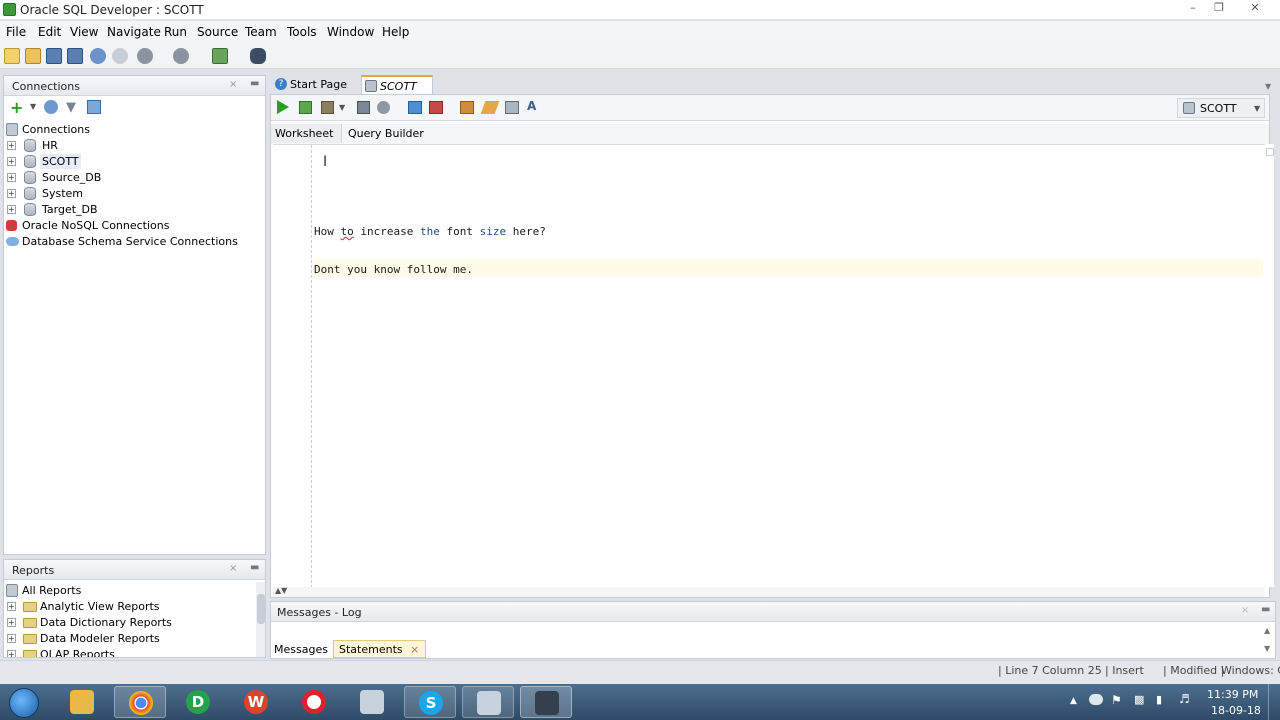 Image resolution: width=1280 pixels, height=720 pixels. I want to click on menu-tools: Tools, so click(302, 32).